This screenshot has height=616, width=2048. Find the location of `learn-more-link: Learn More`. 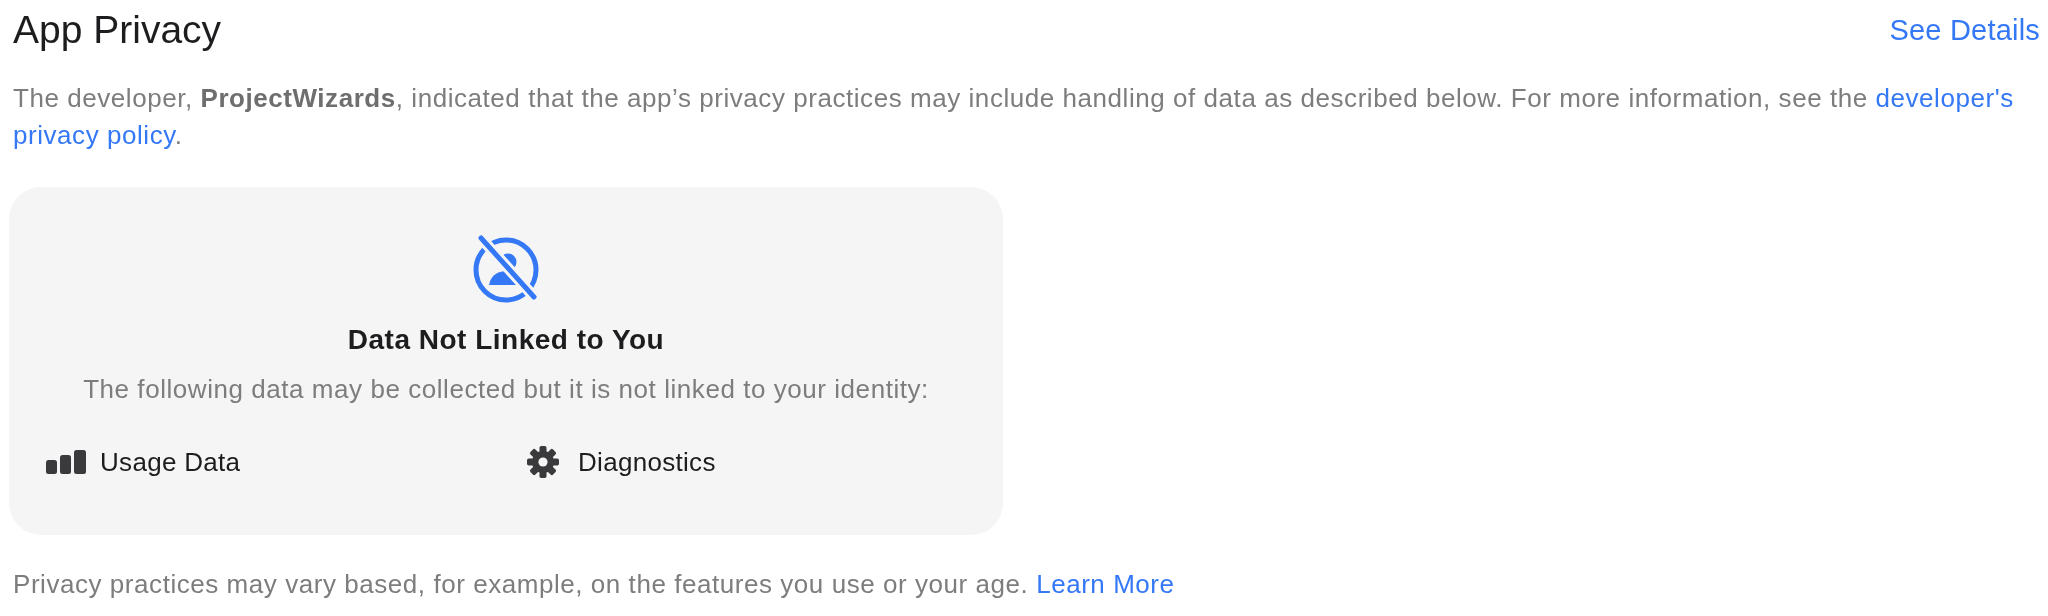

learn-more-link: Learn More is located at coordinates (1105, 584).